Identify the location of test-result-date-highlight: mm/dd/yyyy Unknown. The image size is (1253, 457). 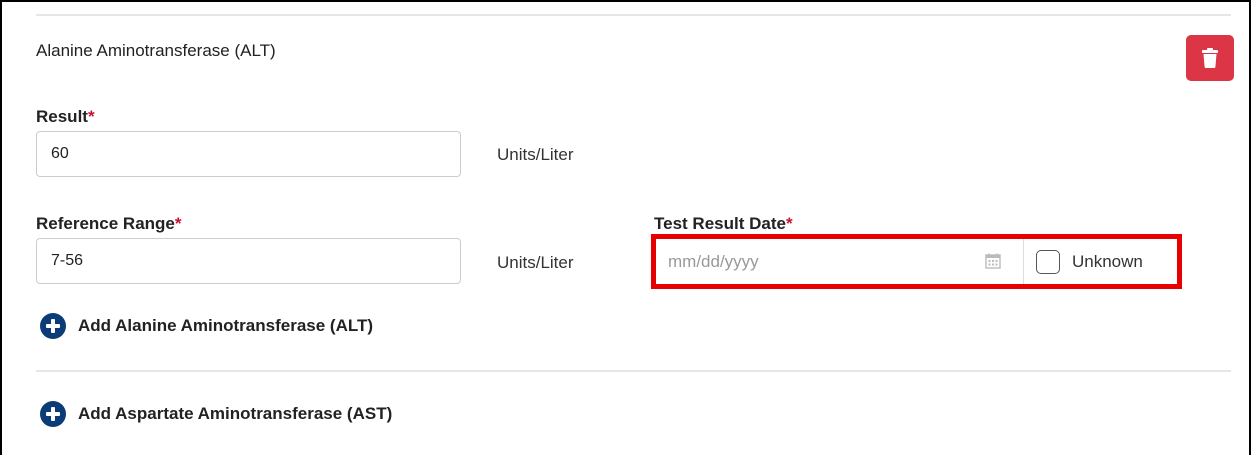
(916, 261).